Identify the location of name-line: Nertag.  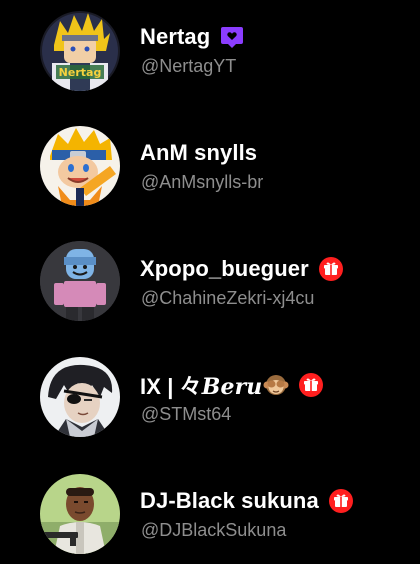
(192, 37).